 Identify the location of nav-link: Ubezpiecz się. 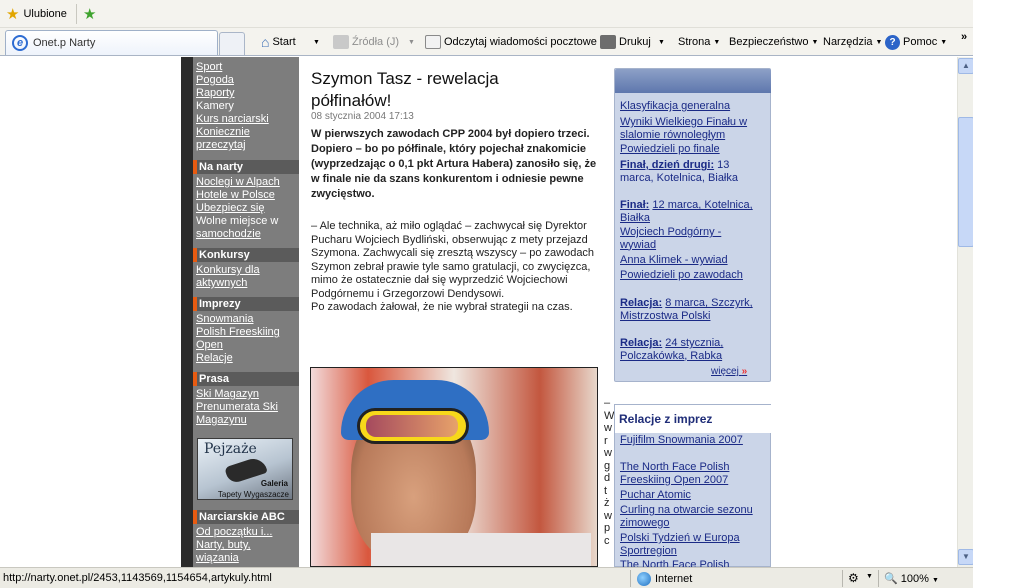
(230, 208).